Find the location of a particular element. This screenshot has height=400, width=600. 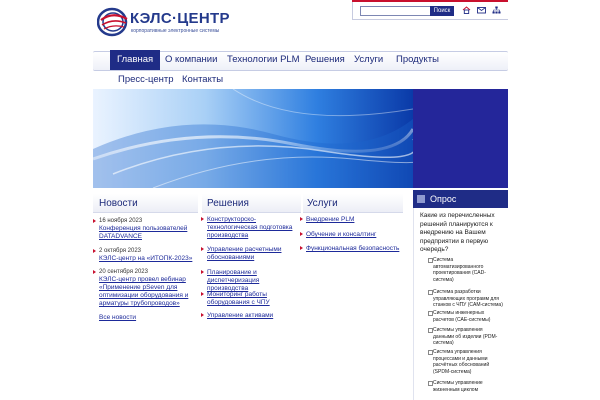

menu-item-press: Пресс-центр is located at coordinates (146, 79).